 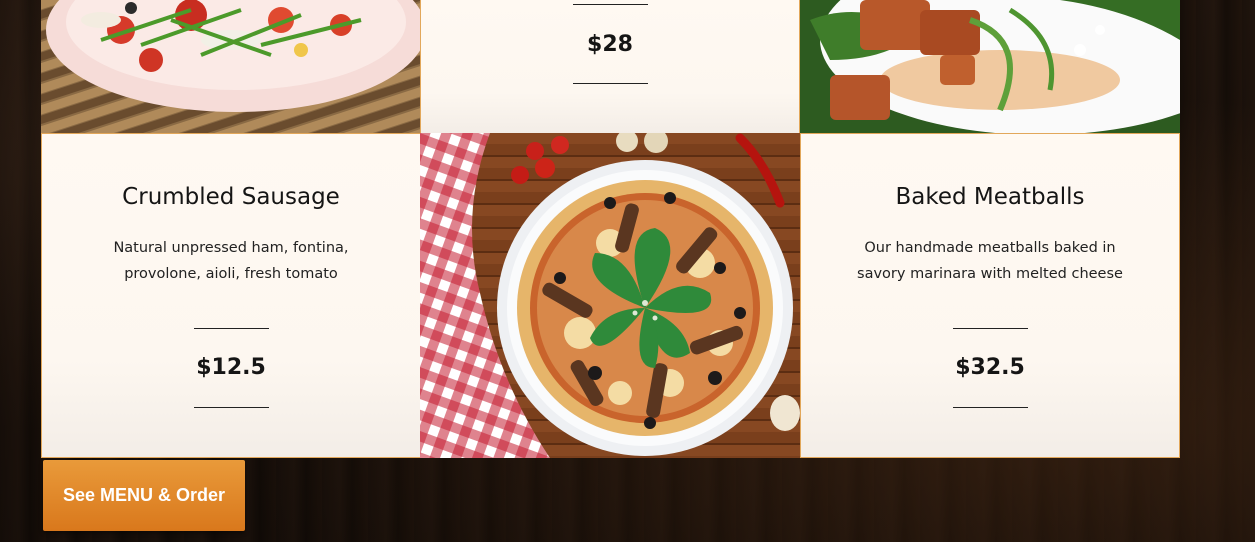 What do you see at coordinates (610, 67) in the screenshot?
I see `menu-card-top: $28` at bounding box center [610, 67].